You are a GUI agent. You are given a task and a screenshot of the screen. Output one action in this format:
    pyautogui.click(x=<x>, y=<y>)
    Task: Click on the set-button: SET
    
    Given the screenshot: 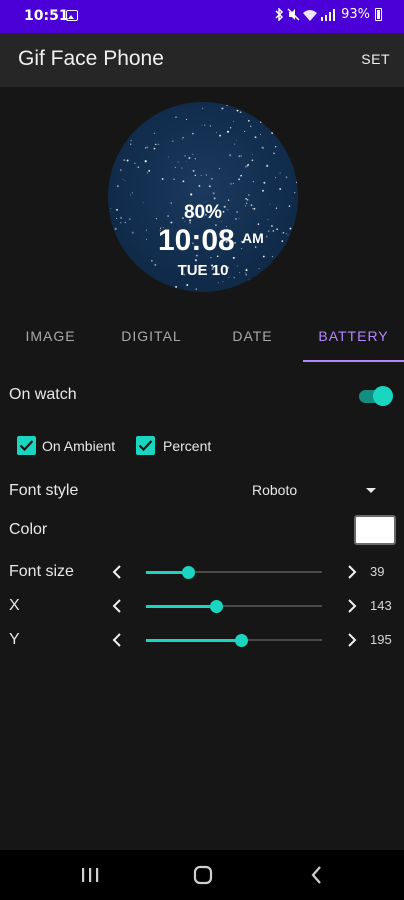 What is the action you would take?
    pyautogui.click(x=375, y=59)
    